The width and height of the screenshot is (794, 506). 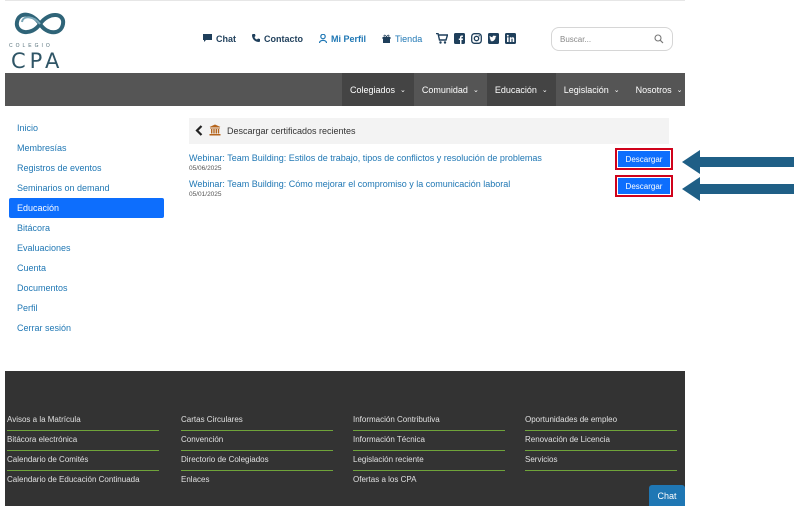 What do you see at coordinates (226, 39) in the screenshot?
I see `chat-link-label: Chat` at bounding box center [226, 39].